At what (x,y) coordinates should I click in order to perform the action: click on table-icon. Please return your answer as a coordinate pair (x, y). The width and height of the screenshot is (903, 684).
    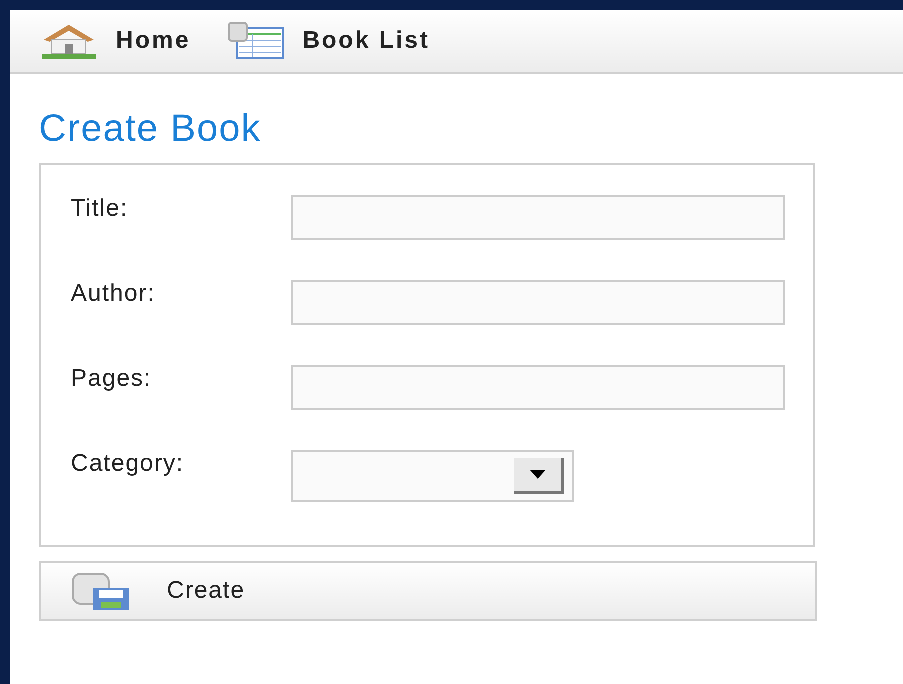
    Looking at the image, I should click on (255, 41).